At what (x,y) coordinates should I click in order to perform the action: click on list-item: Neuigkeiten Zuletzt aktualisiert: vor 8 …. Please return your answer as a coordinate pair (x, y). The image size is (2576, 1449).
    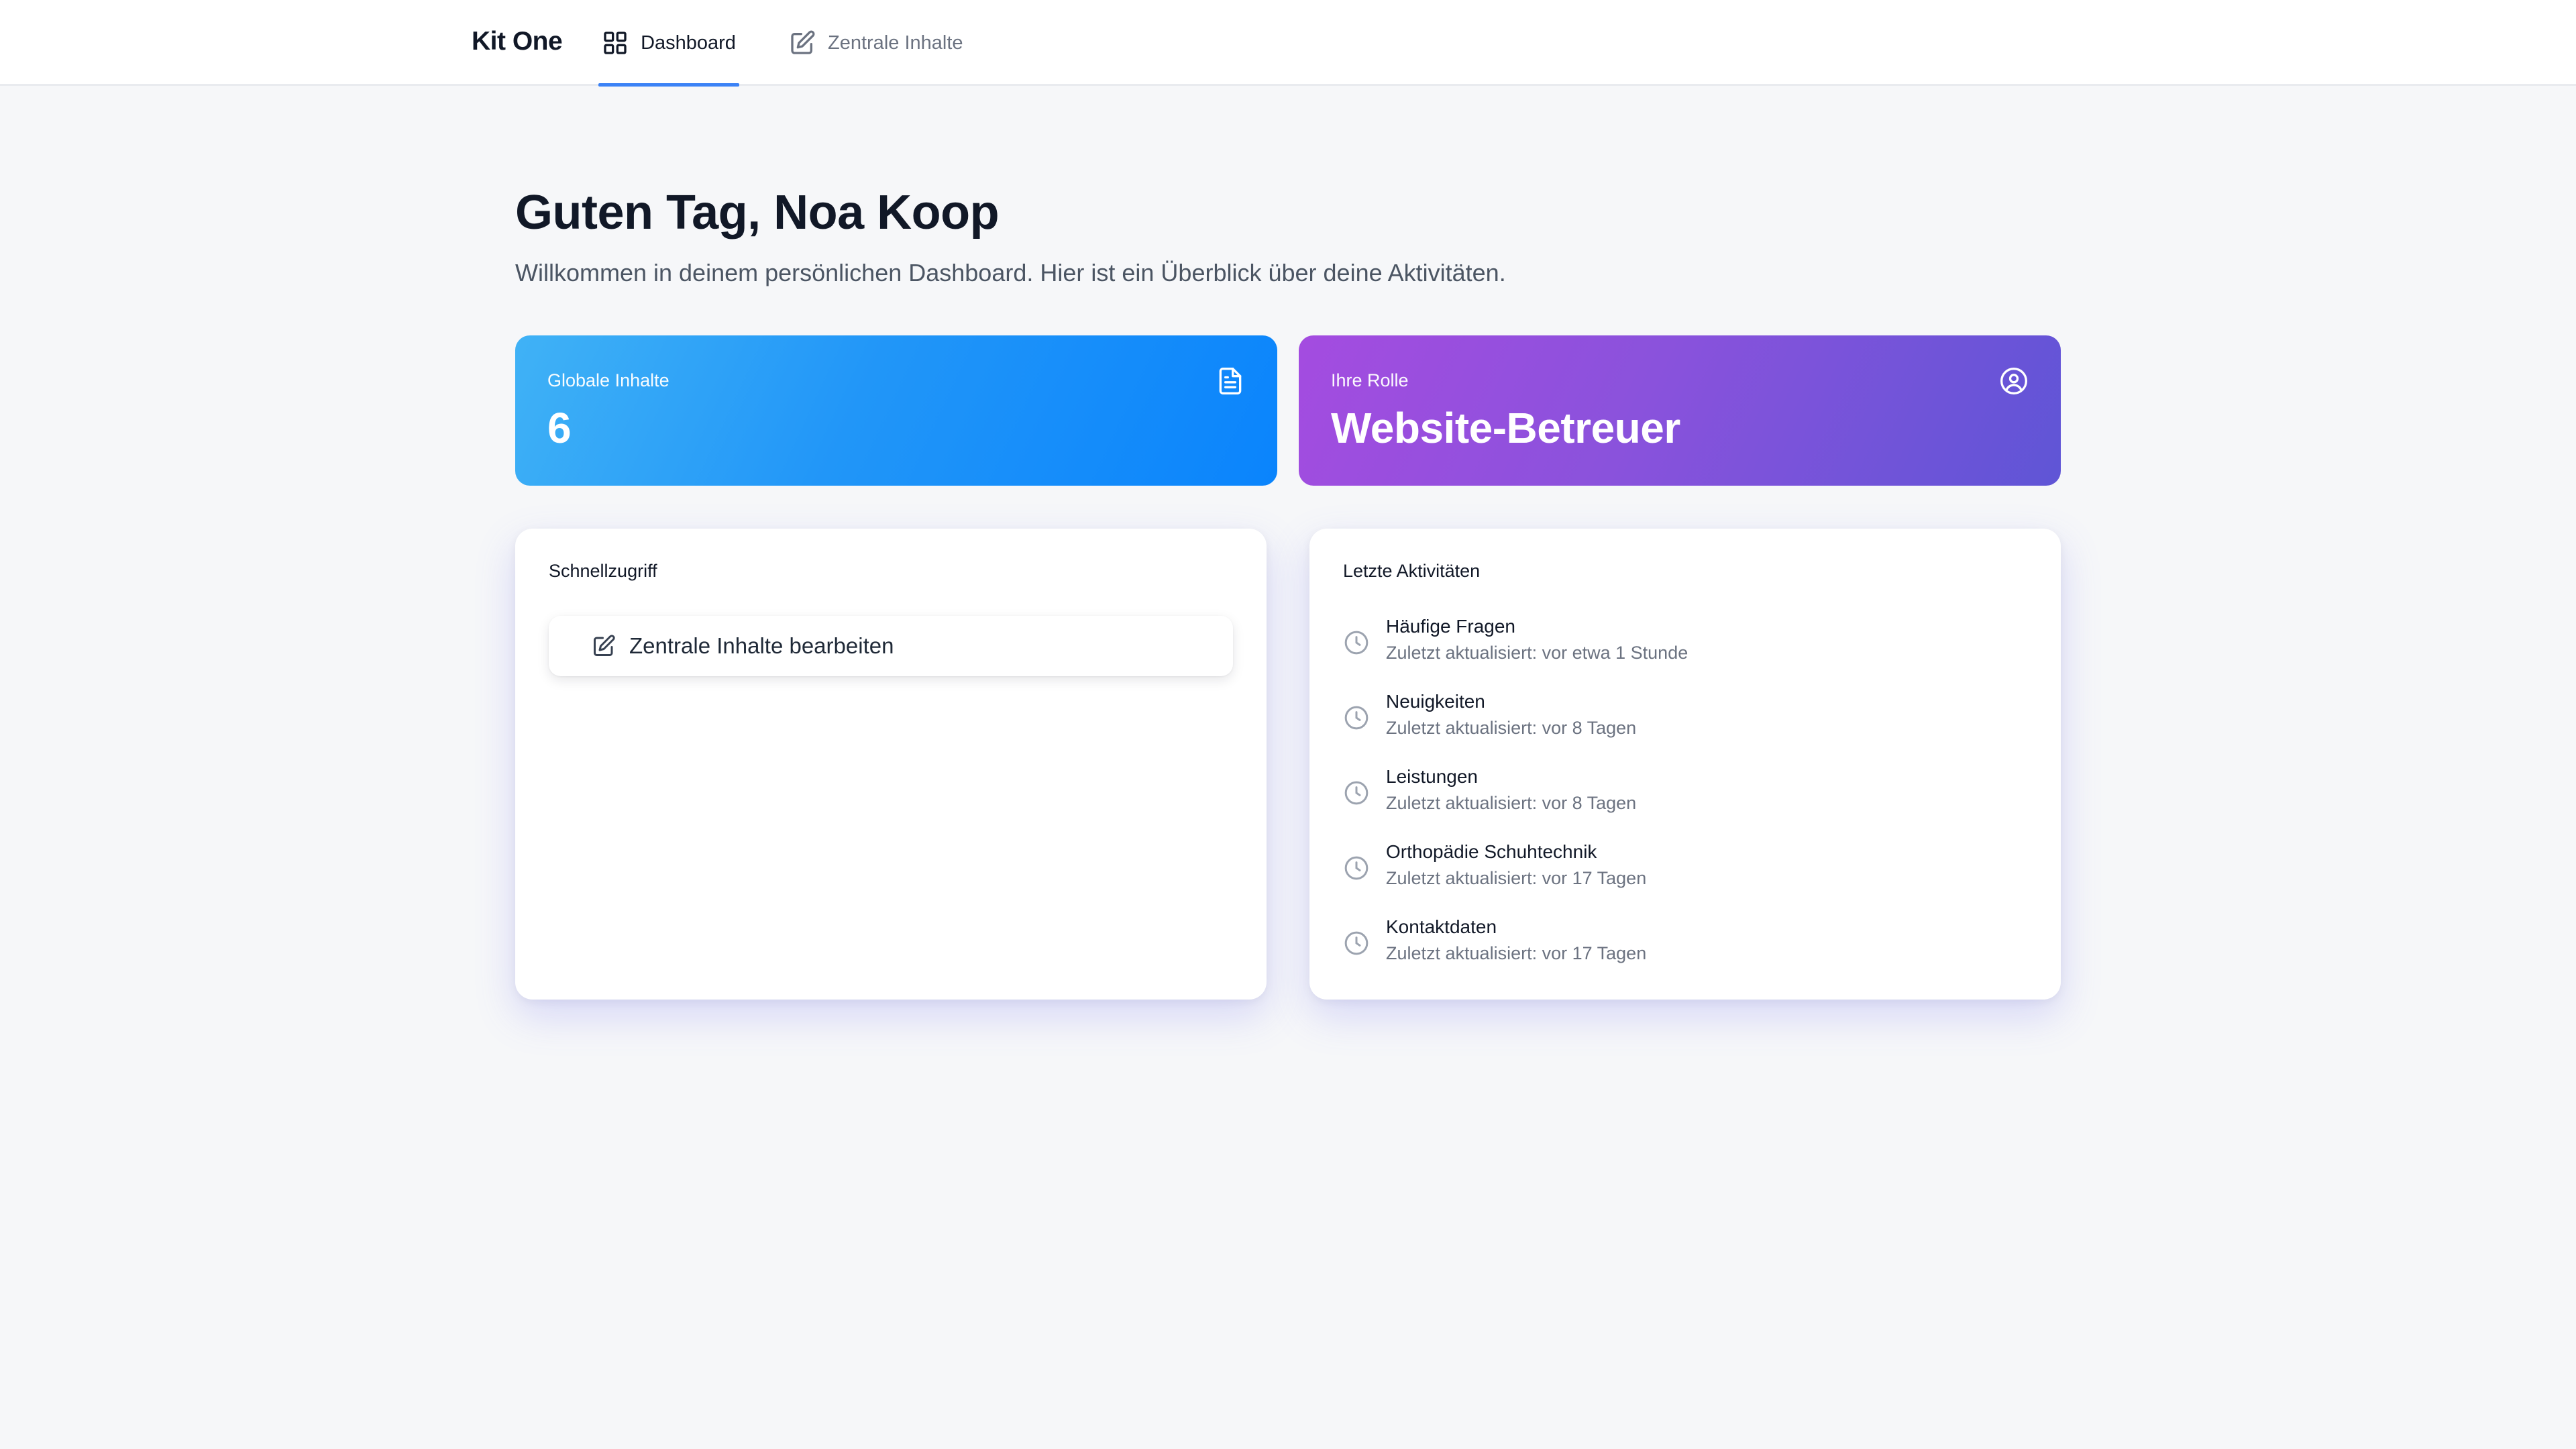
    Looking at the image, I should click on (1685, 727).